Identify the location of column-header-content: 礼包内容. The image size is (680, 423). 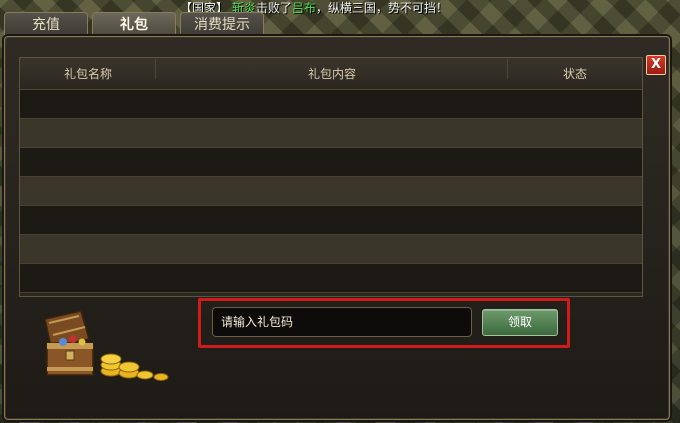
(332, 70).